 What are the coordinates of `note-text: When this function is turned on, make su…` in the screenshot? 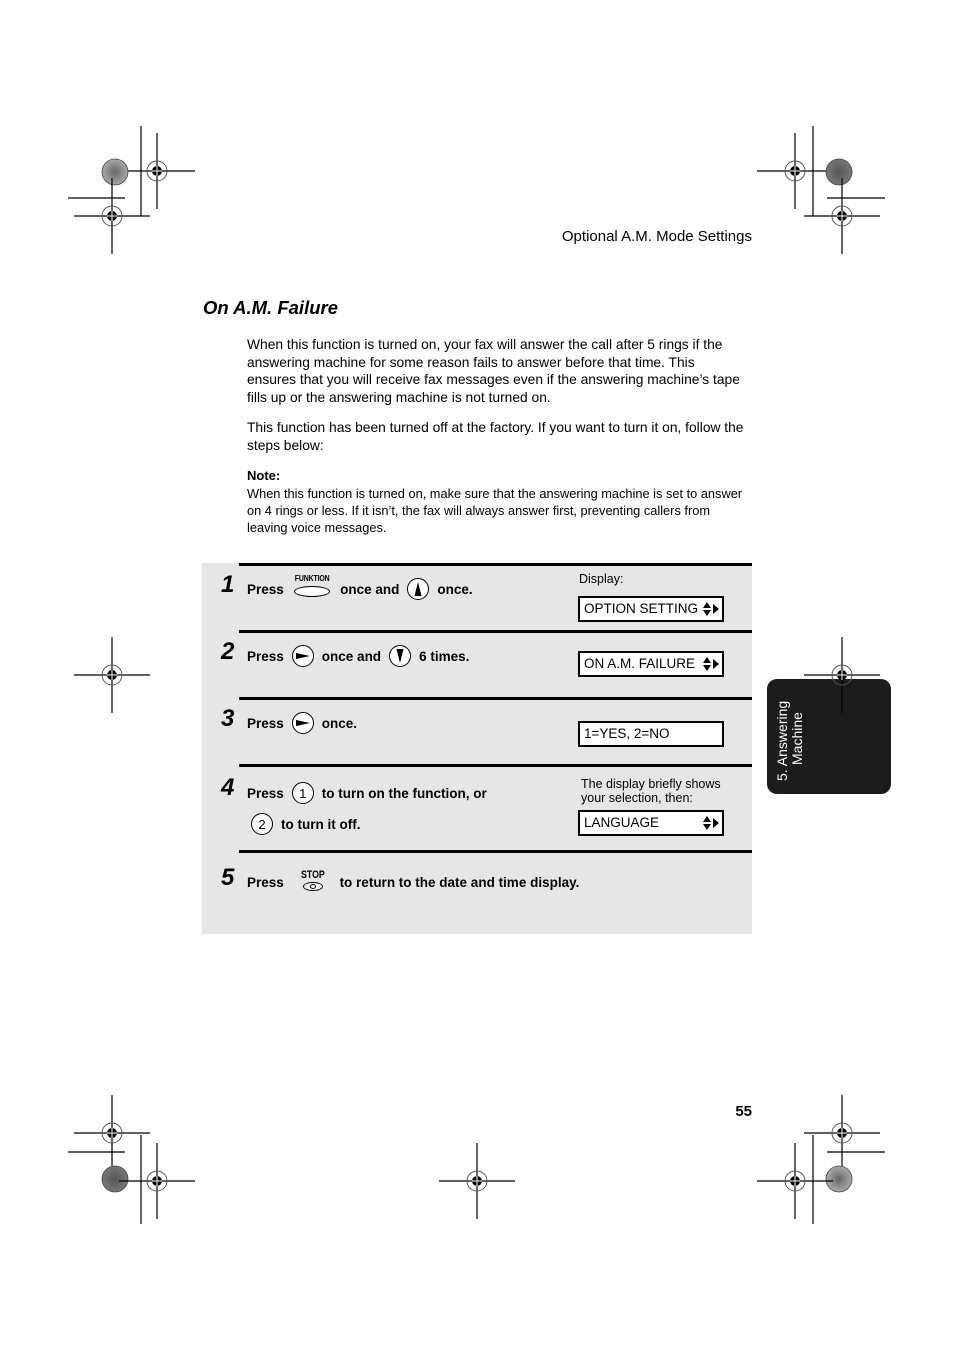 It's located at (495, 510).